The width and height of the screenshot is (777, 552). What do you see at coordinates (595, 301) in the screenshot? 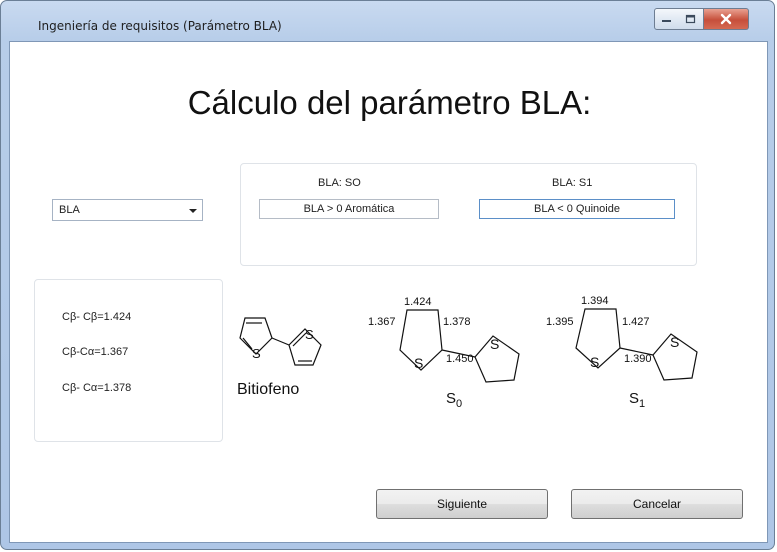
I see `s1-bond-1: 1.394` at bounding box center [595, 301].